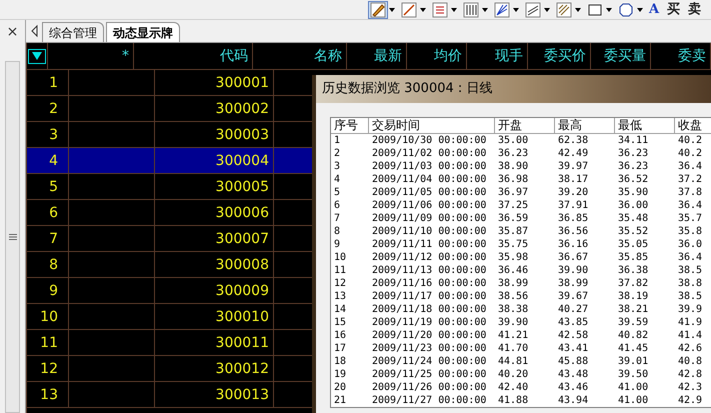 Image resolution: width=711 pixels, height=413 pixels. Describe the element at coordinates (573, 257) in the screenshot. I see `table-cell-text: 36.67` at that location.